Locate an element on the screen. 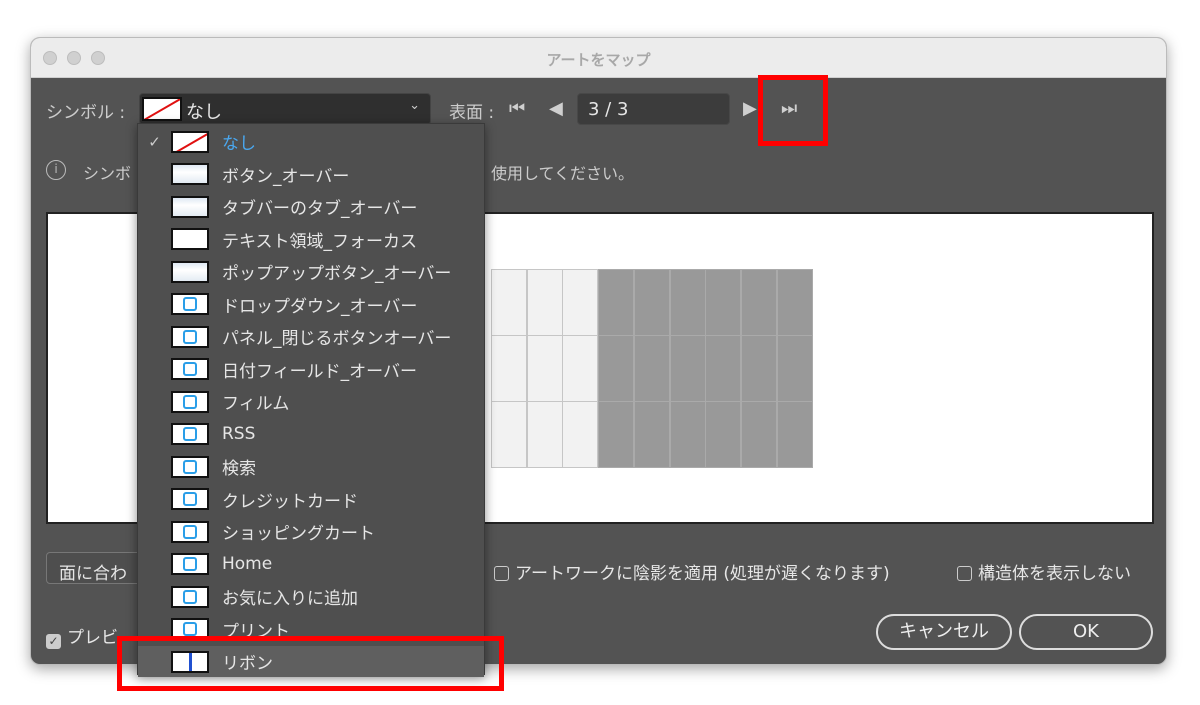 This screenshot has width=1200, height=705. menu-item: タブバーのタブ_オーバー is located at coordinates (311, 206).